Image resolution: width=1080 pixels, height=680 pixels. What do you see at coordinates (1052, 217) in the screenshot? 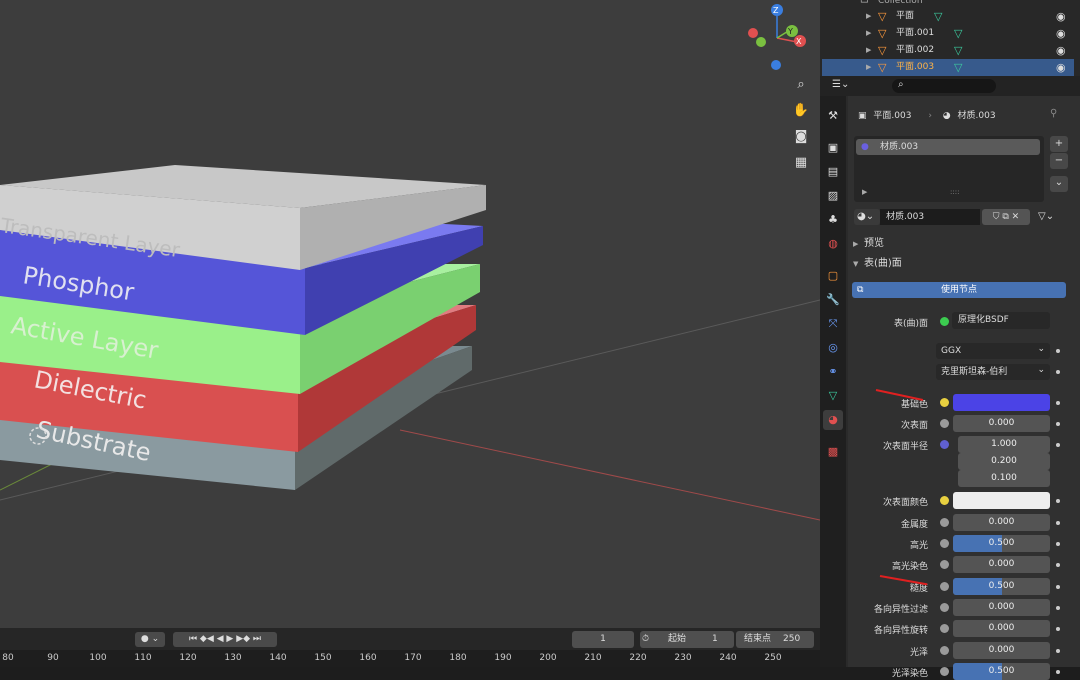
I see `link-data-button: ▽⌄` at bounding box center [1052, 217].